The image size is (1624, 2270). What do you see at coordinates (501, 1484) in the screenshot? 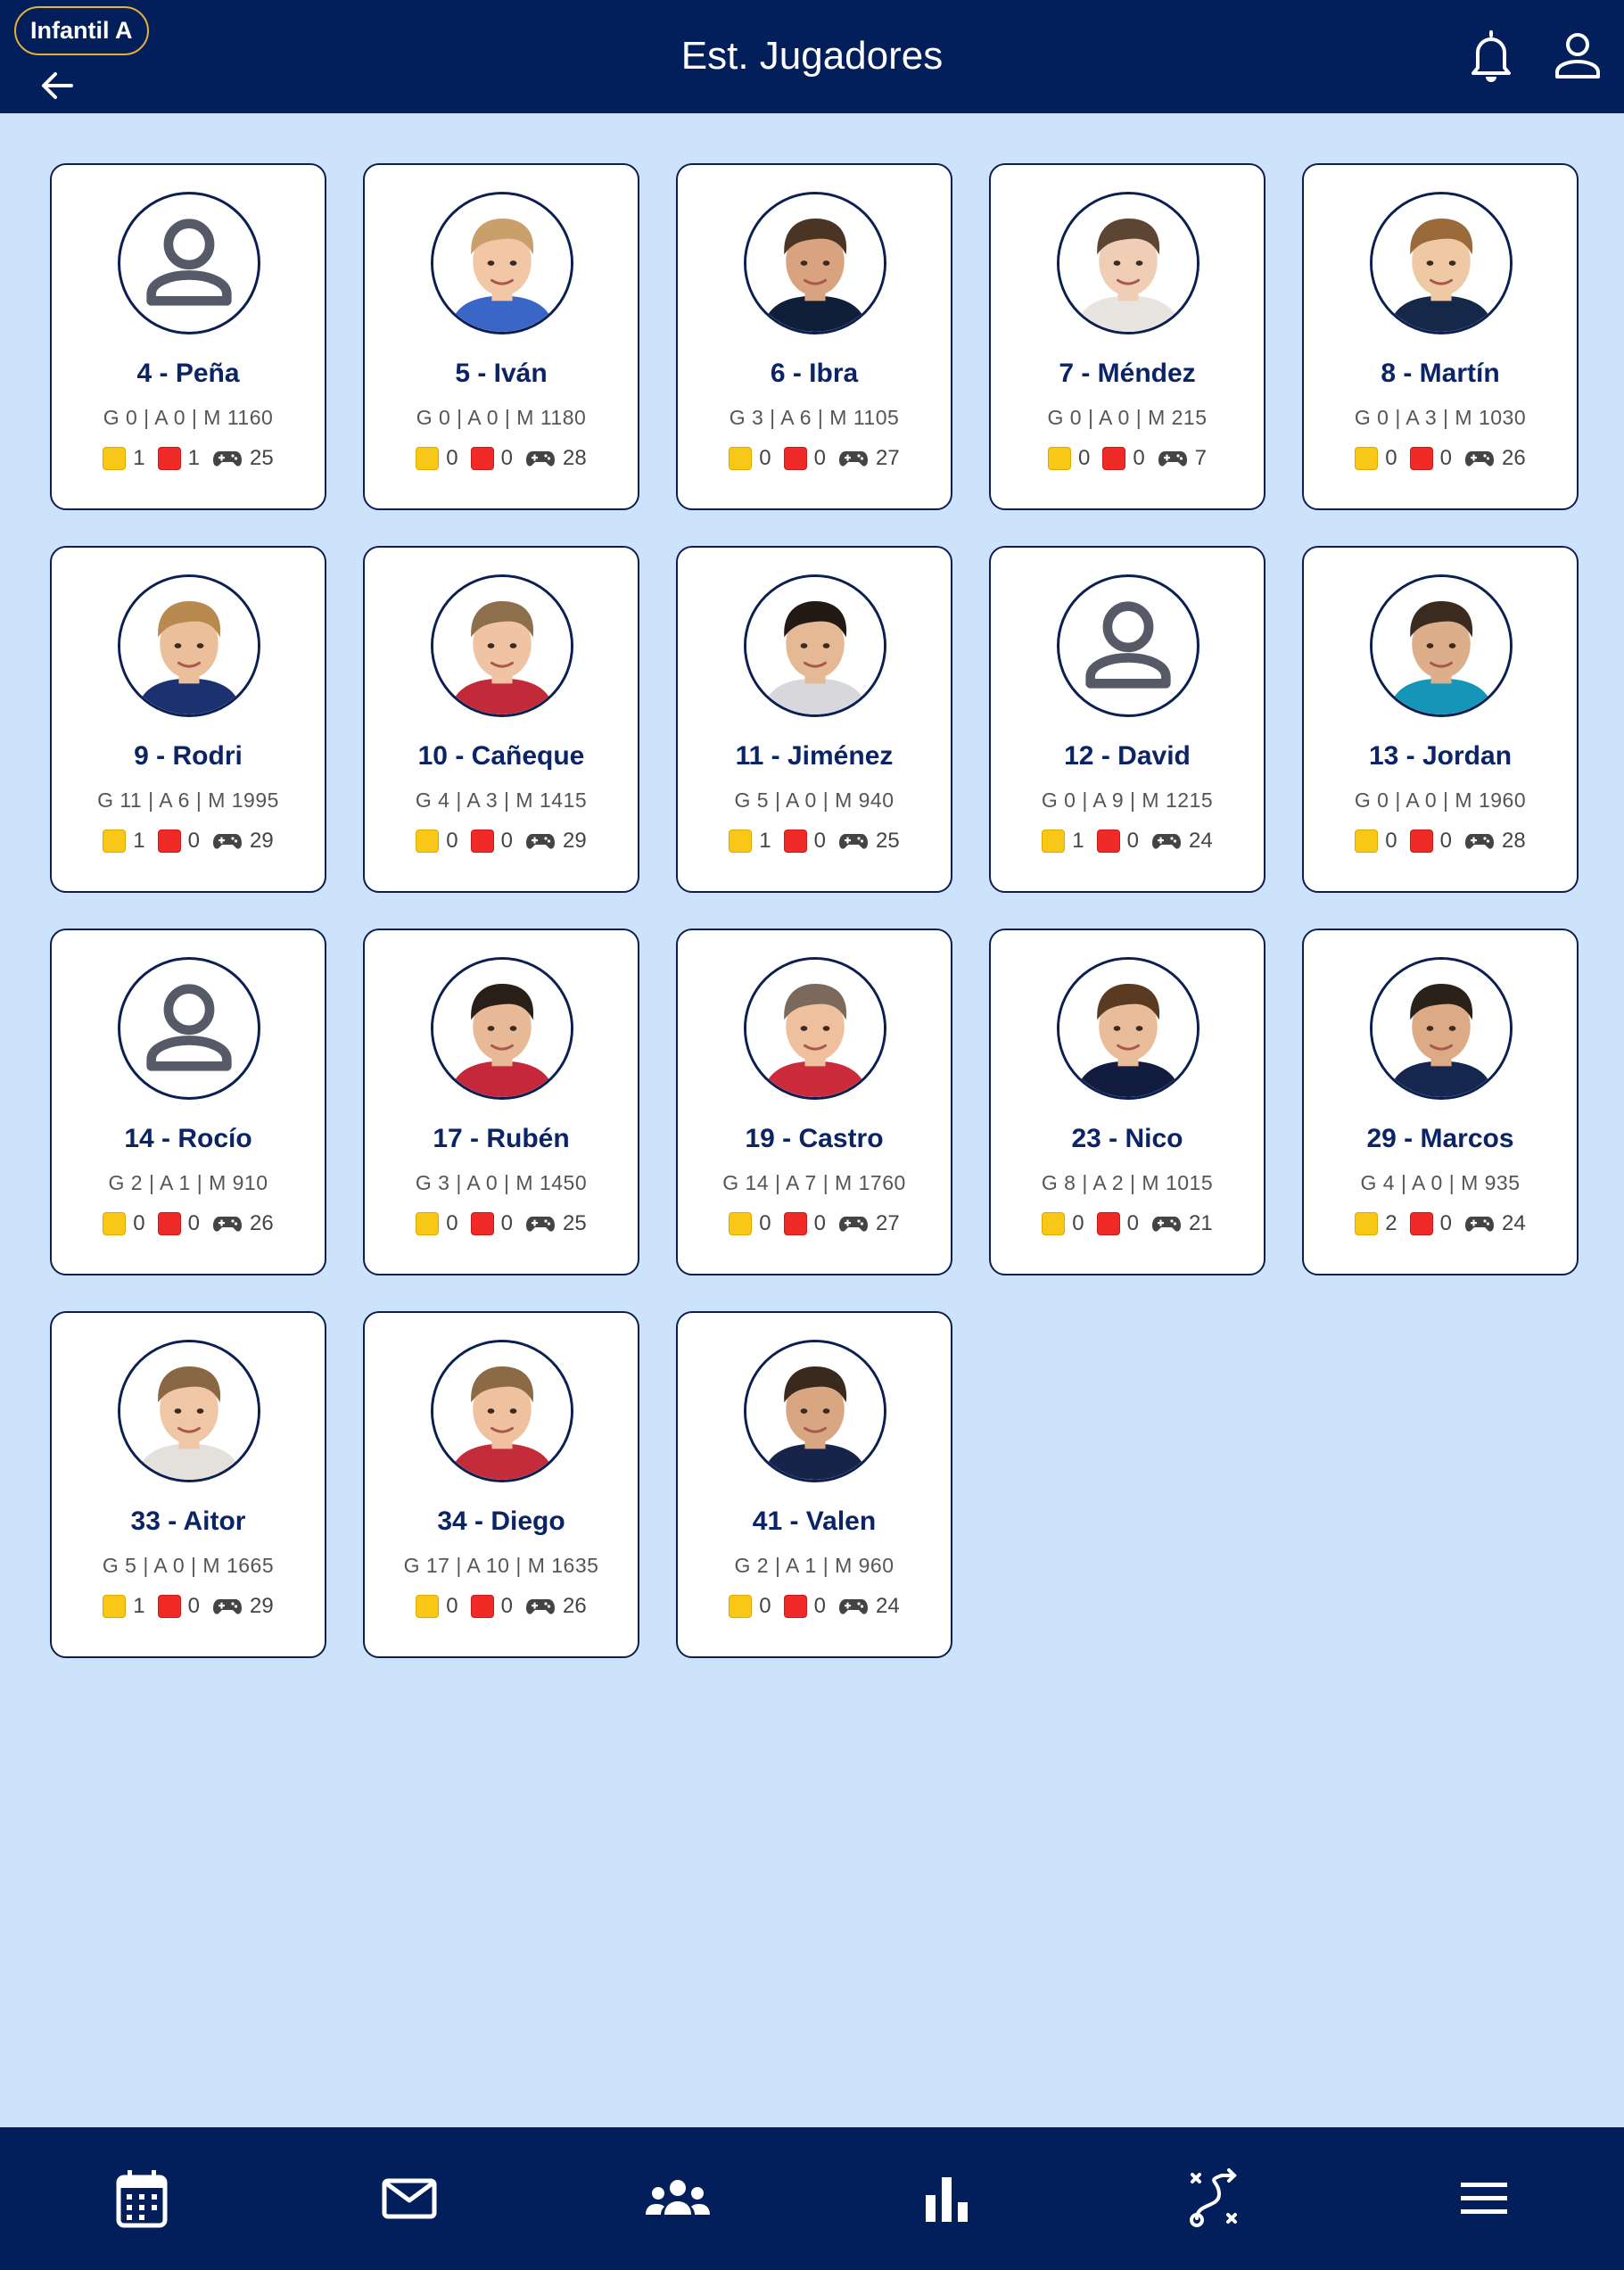
I see `player-card: 34 - Diego G 17 | A 10 | M 1635 0 0 26` at bounding box center [501, 1484].